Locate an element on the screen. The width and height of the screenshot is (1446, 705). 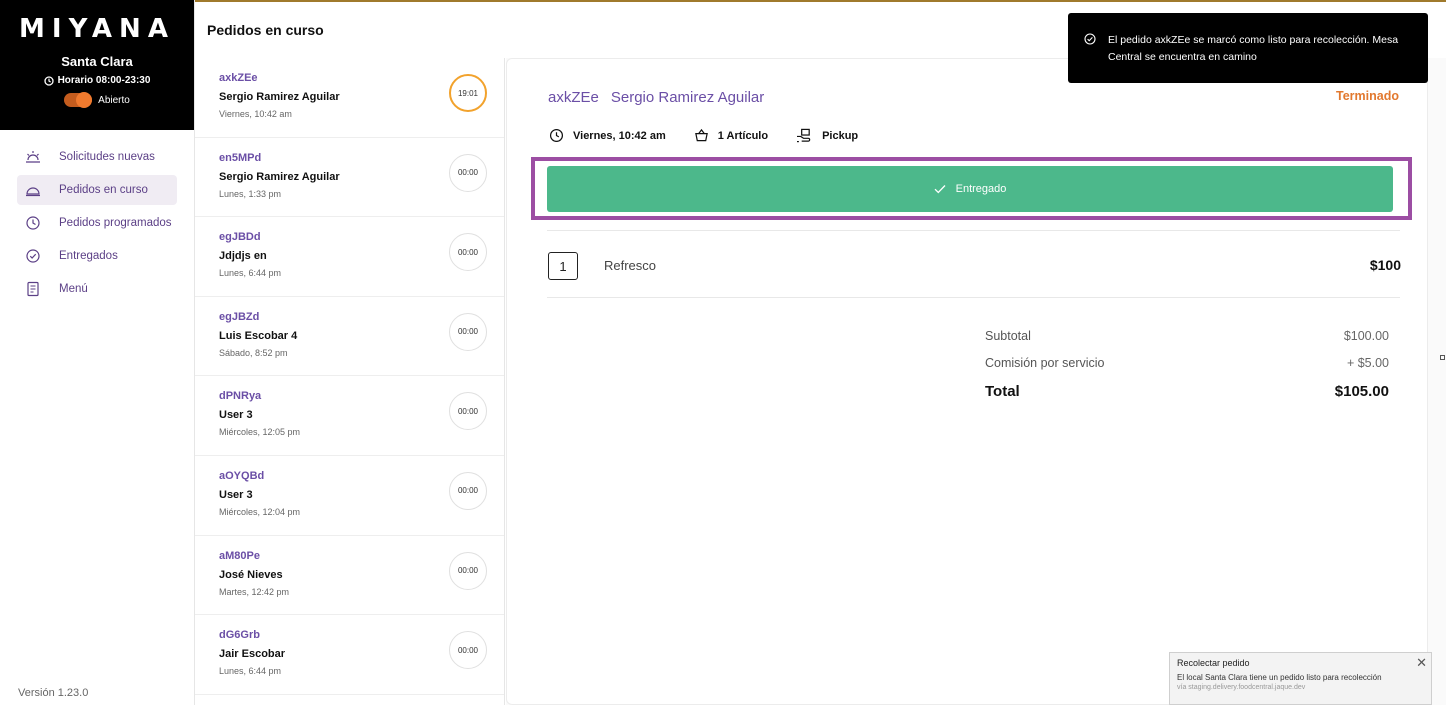
total-label: Total is located at coordinates (1002, 391).